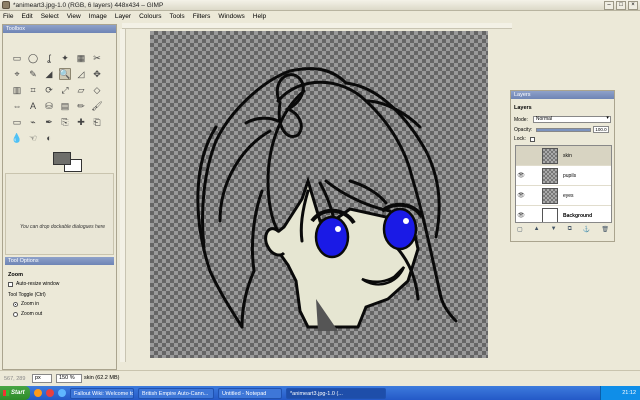 This screenshot has width=640, height=400. I want to click on lock-alpha-checkbox, so click(532, 139).